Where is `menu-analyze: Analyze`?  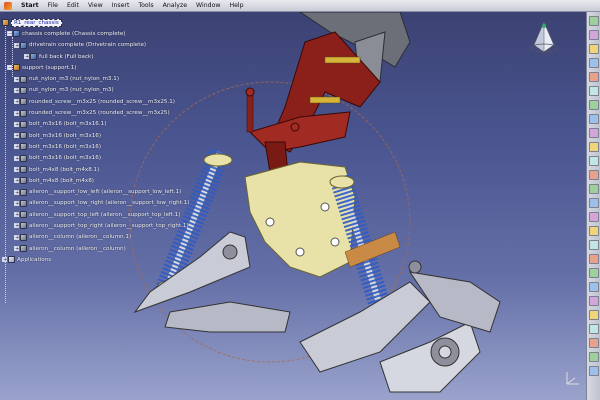 menu-analyze: Analyze is located at coordinates (175, 5).